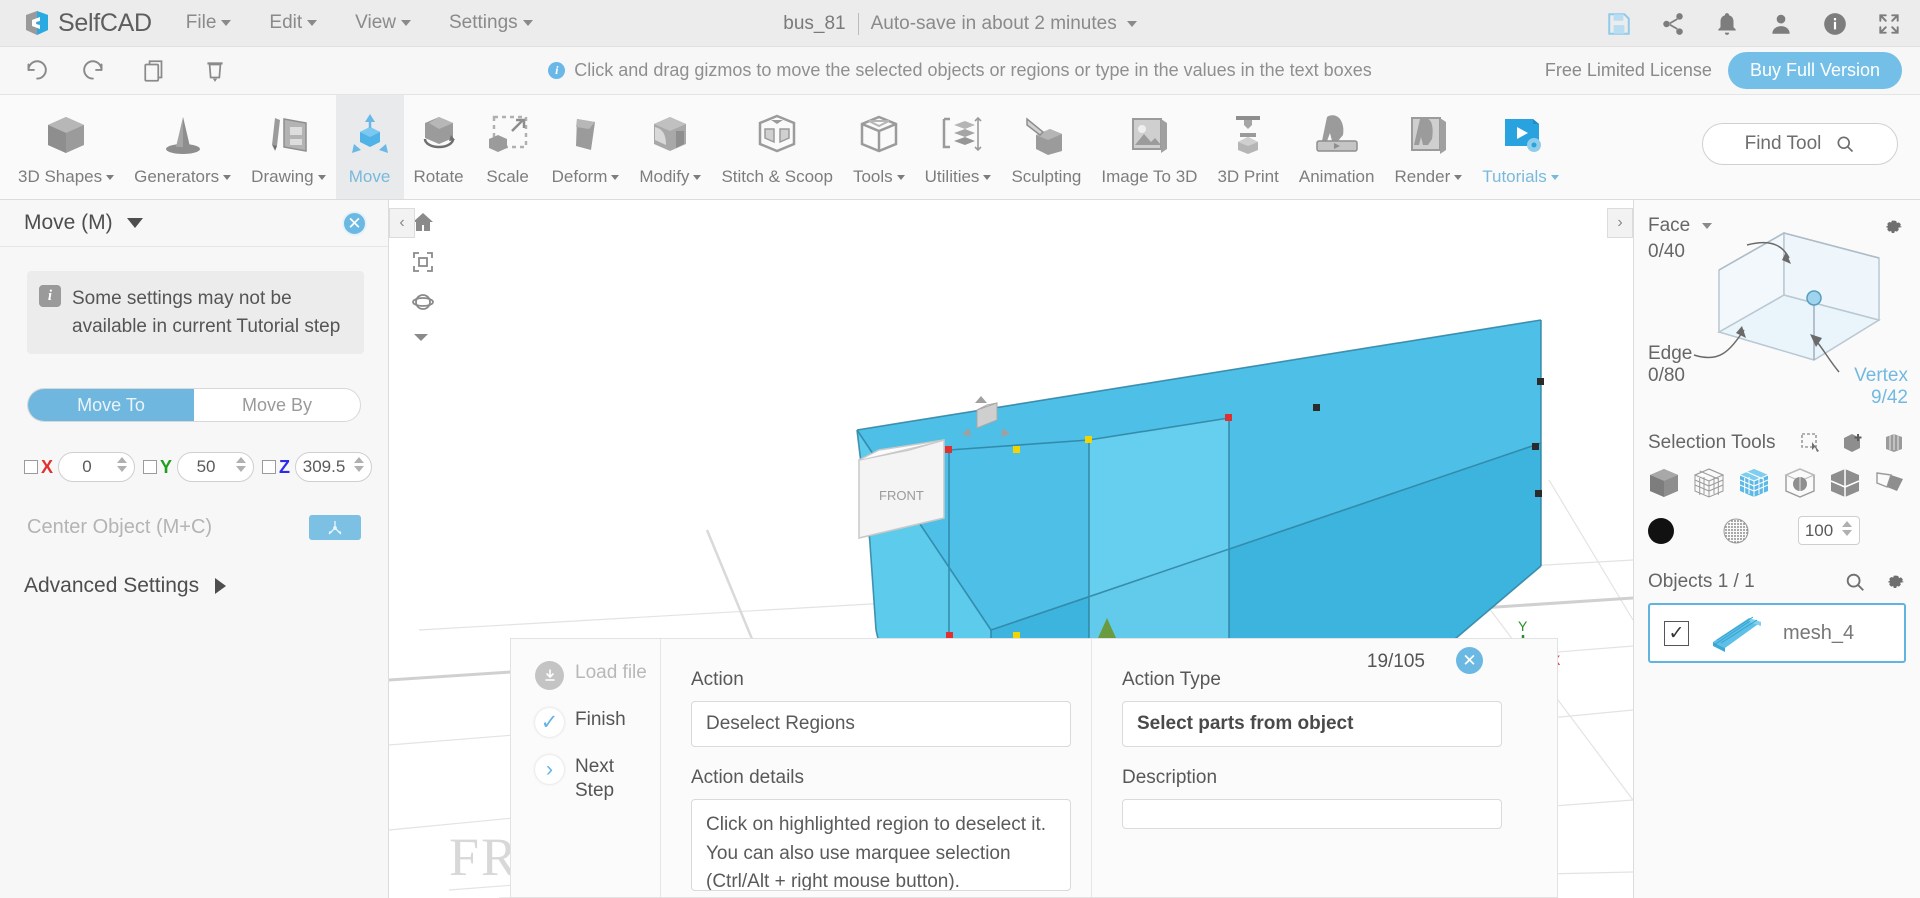 This screenshot has width=1920, height=898. Describe the element at coordinates (1855, 582) in the screenshot. I see `search-icon` at that location.